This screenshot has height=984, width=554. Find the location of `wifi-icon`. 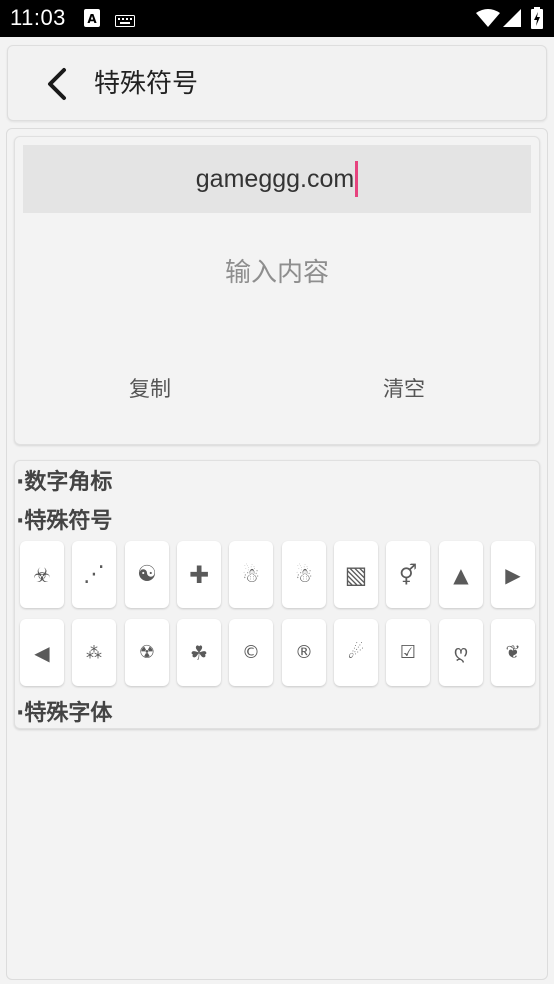

wifi-icon is located at coordinates (488, 20).